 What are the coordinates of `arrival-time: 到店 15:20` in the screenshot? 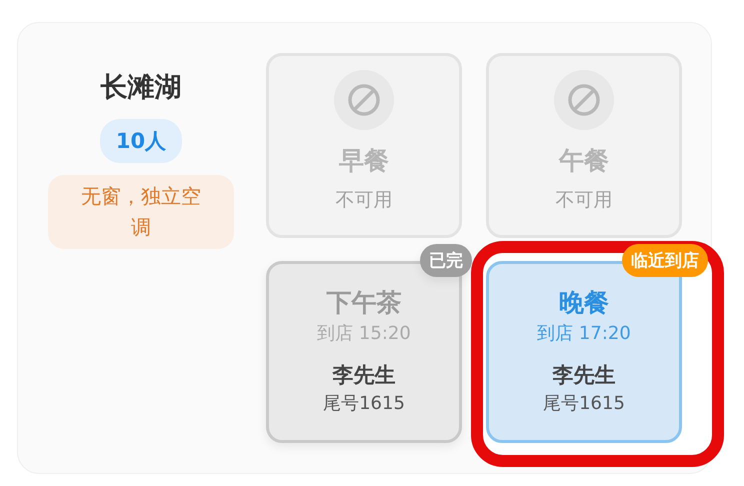 It's located at (364, 333).